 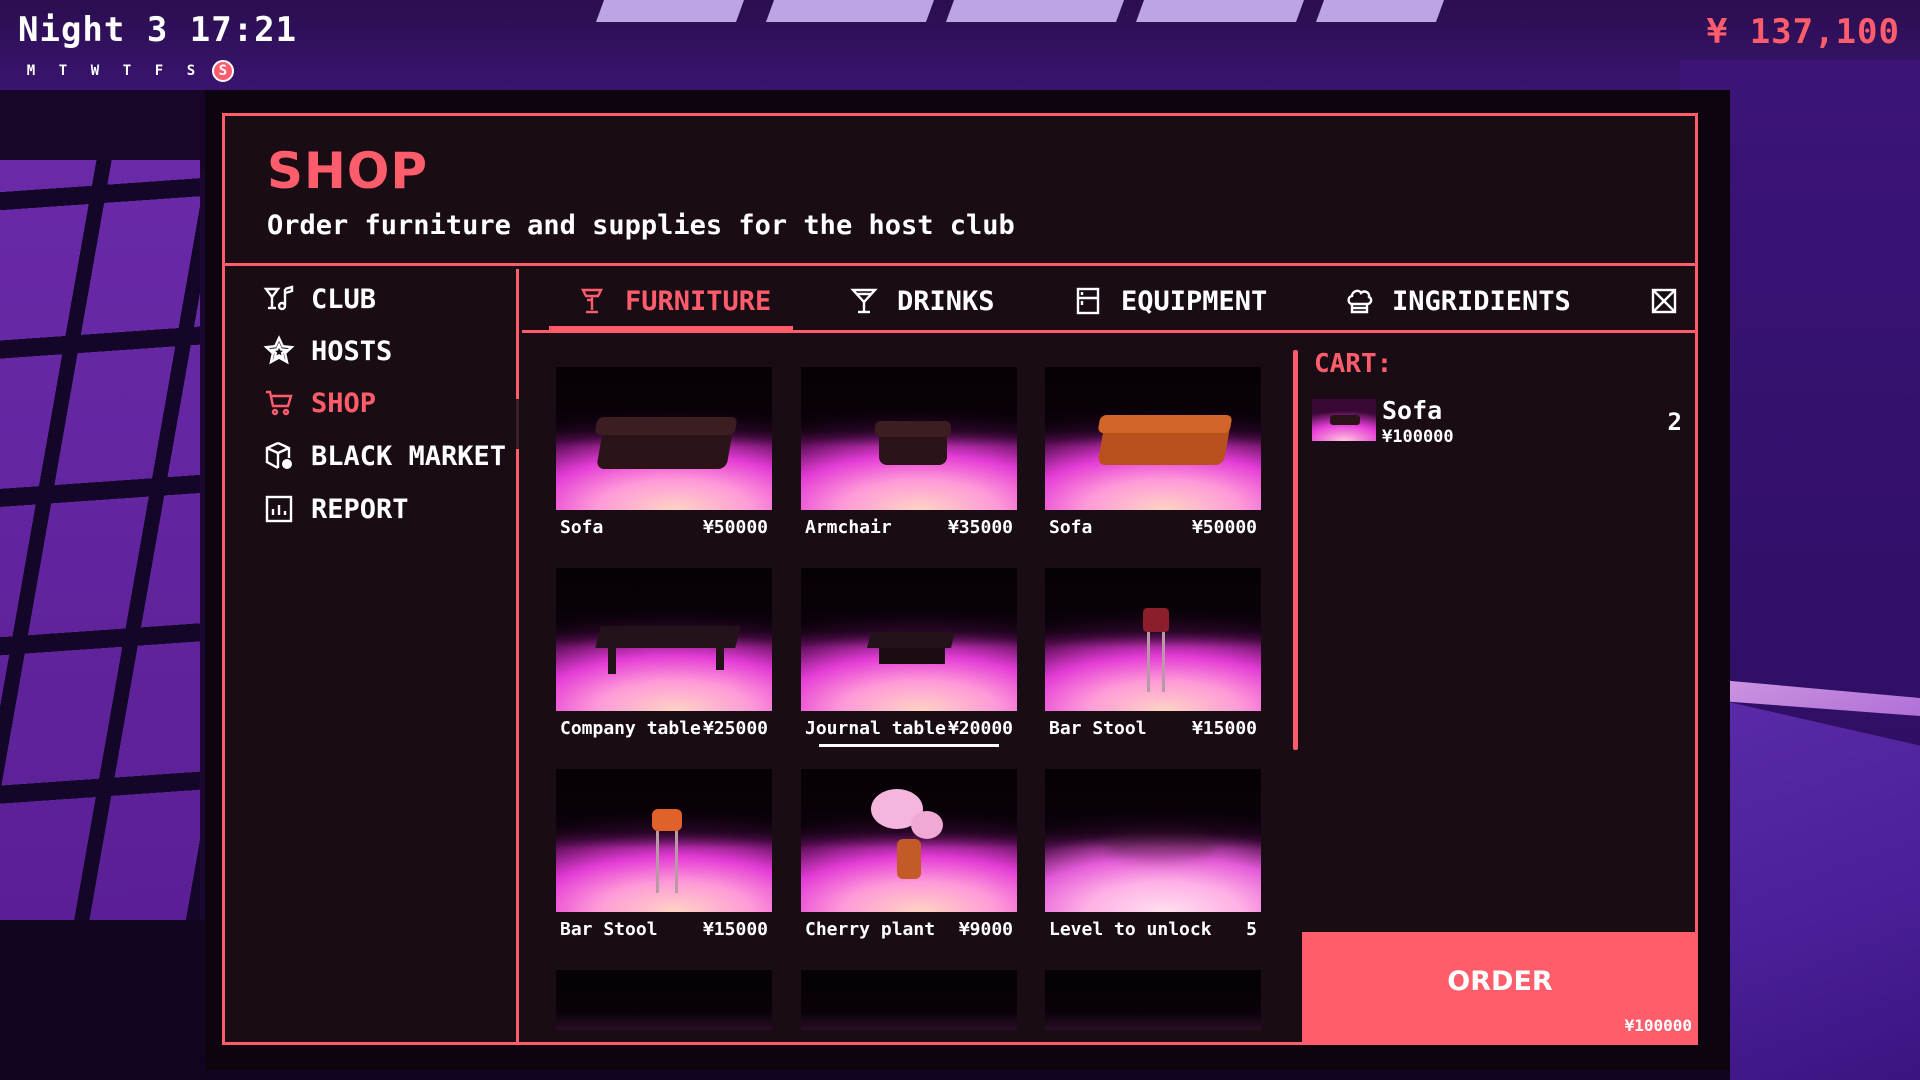 I want to click on sidebar-scroll-marker, so click(x=517, y=424).